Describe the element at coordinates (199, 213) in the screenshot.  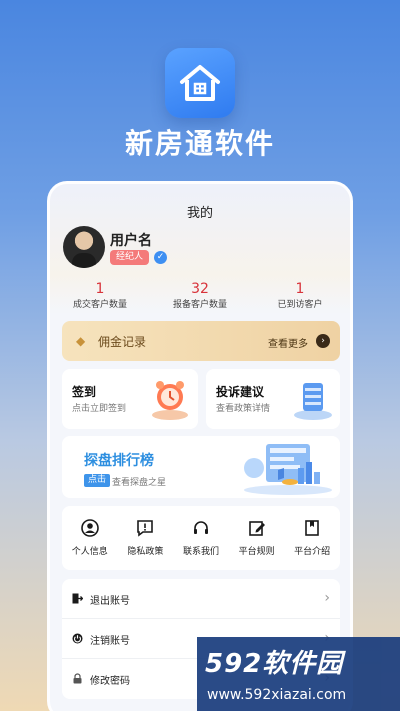
I see `page-title: 我的` at that location.